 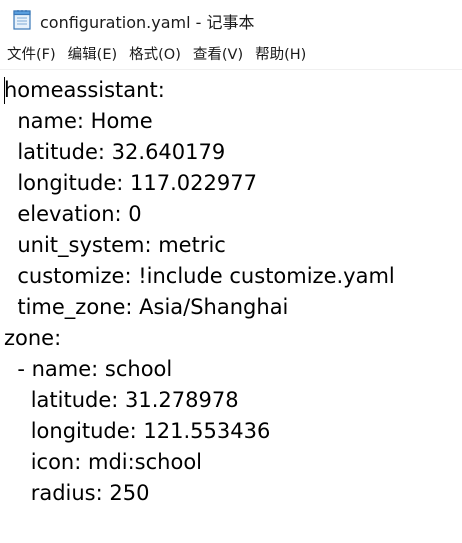 What do you see at coordinates (130, 183) in the screenshot?
I see `text-line: longitude: 117.022977` at bounding box center [130, 183].